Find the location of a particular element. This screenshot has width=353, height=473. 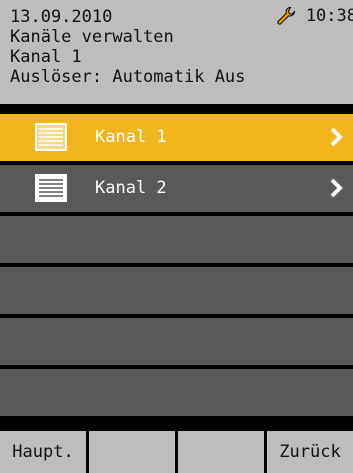

list-item-kanal-2: Kanal 2 is located at coordinates (176, 188).